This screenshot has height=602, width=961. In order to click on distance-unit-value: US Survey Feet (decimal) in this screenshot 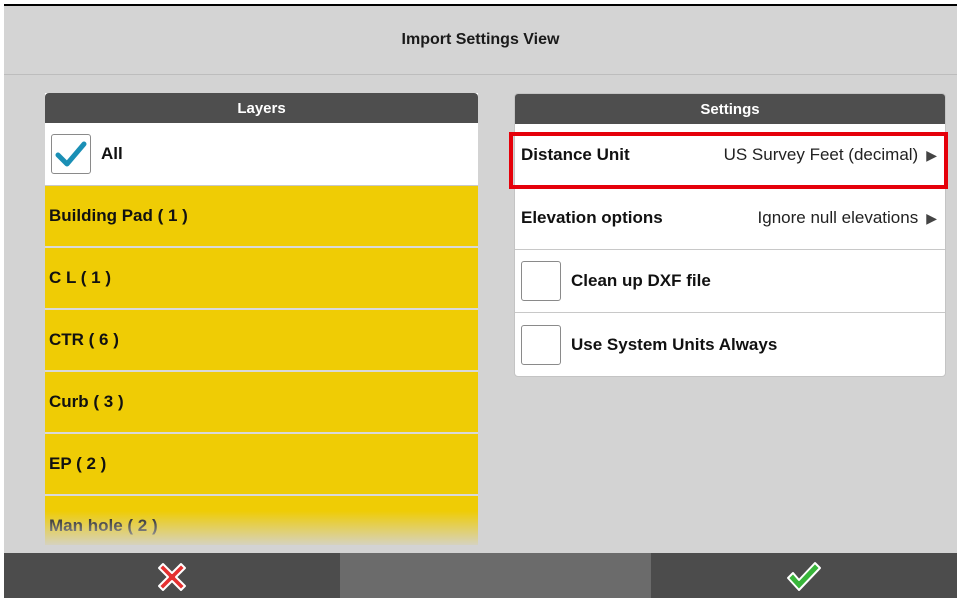, I will do `click(821, 154)`.